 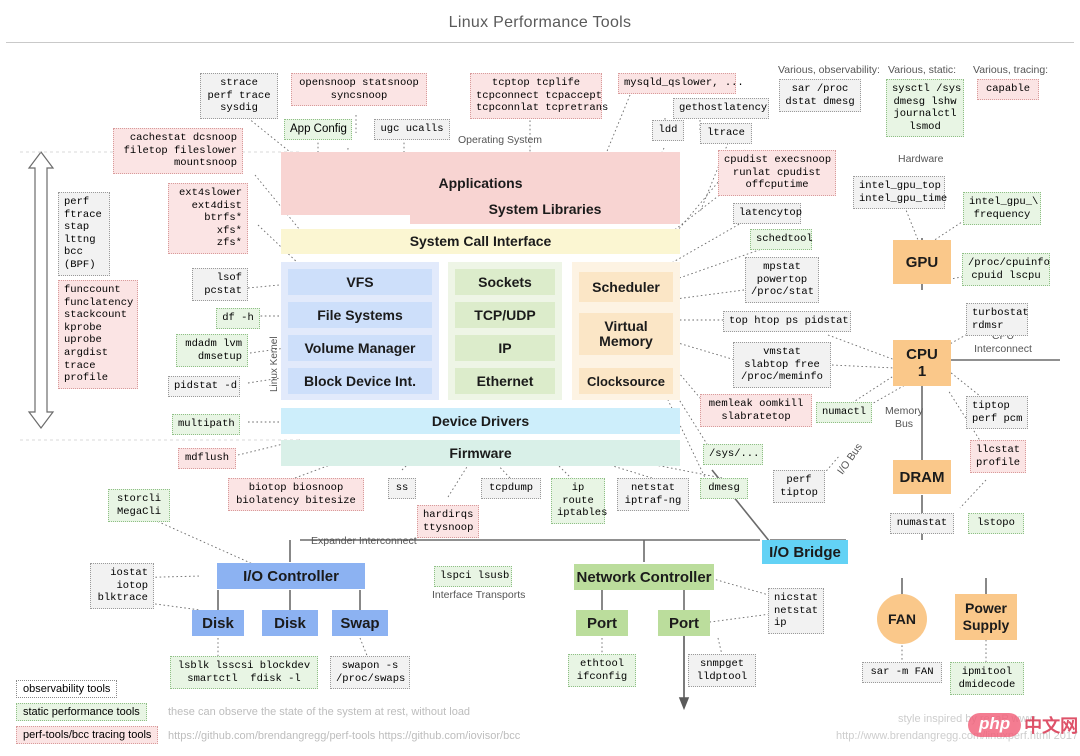 I want to click on label-interface-transports: Interface Transports, so click(x=479, y=595).